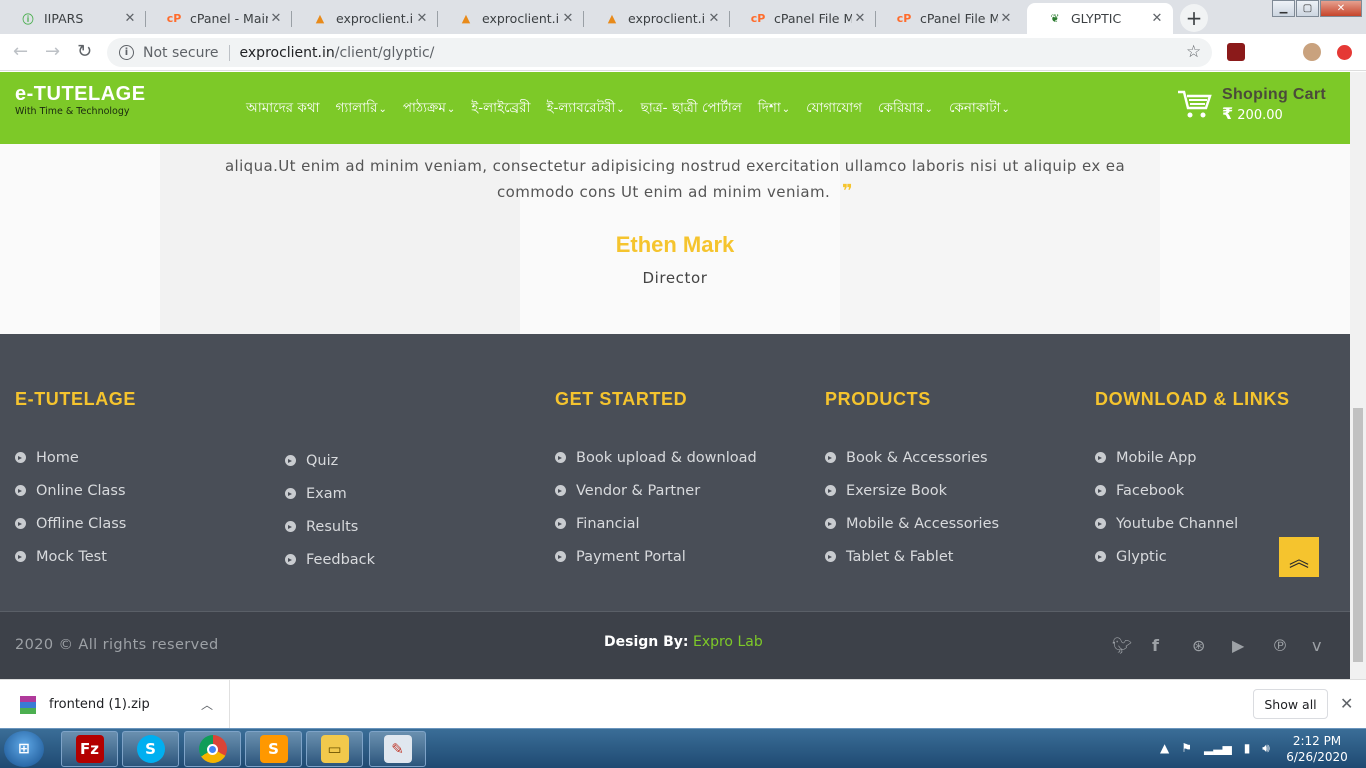 The image size is (1366, 768). I want to click on design-by-link: Expro Lab, so click(728, 642).